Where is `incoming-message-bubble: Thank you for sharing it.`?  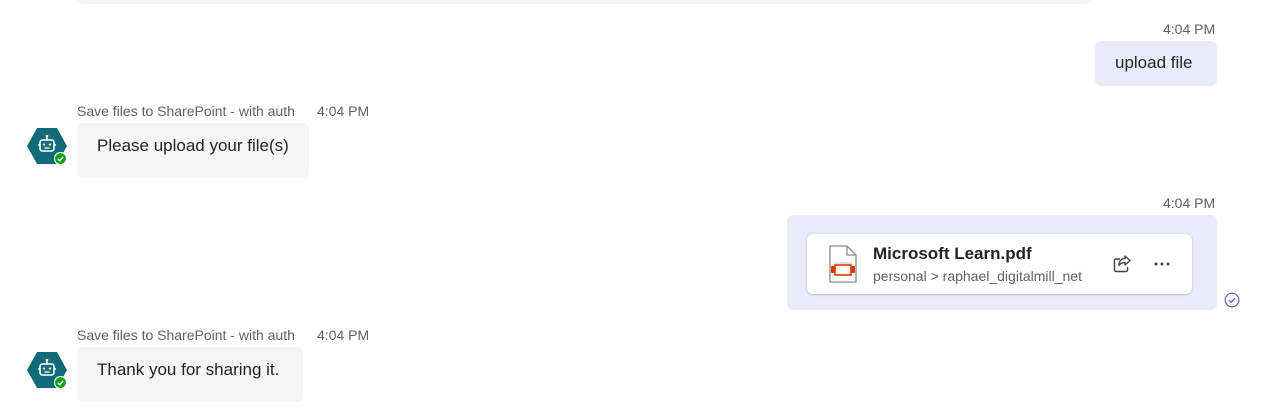 incoming-message-bubble: Thank you for sharing it. is located at coordinates (190, 374).